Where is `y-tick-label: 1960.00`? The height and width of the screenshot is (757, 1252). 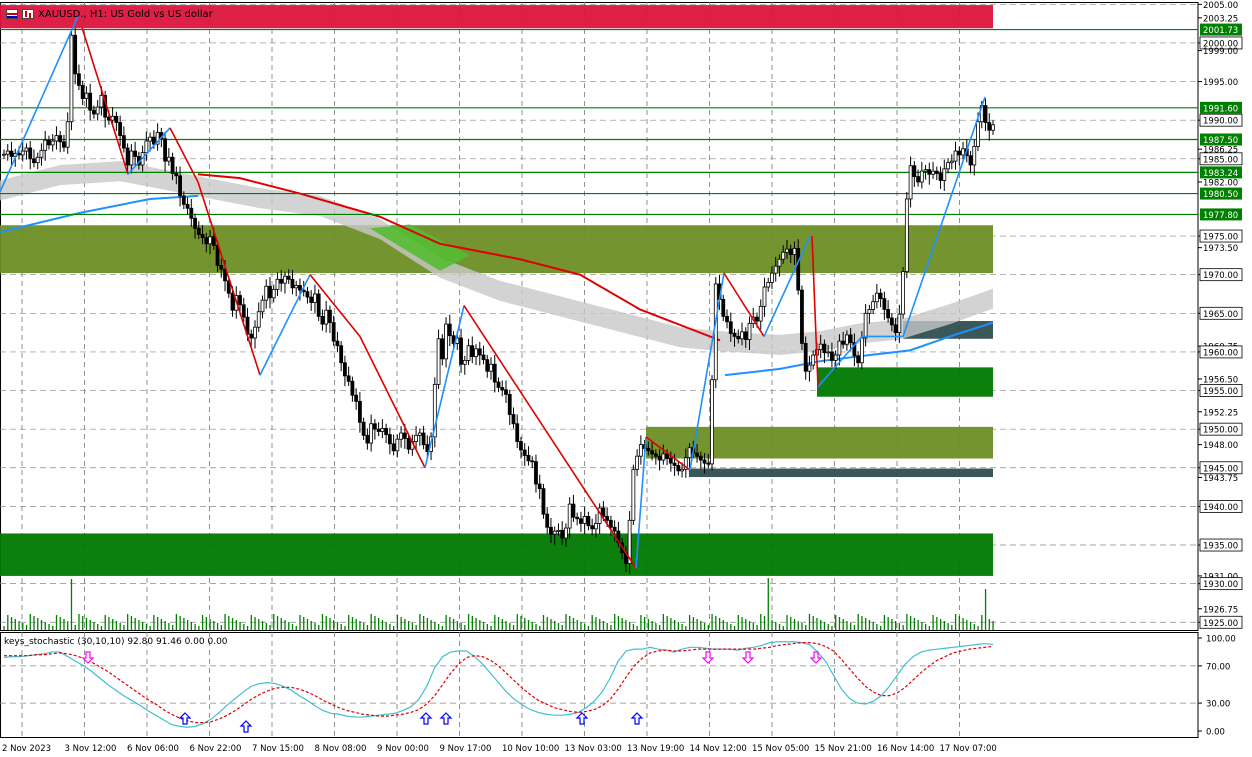
y-tick-label: 1960.00 is located at coordinates (1220, 353).